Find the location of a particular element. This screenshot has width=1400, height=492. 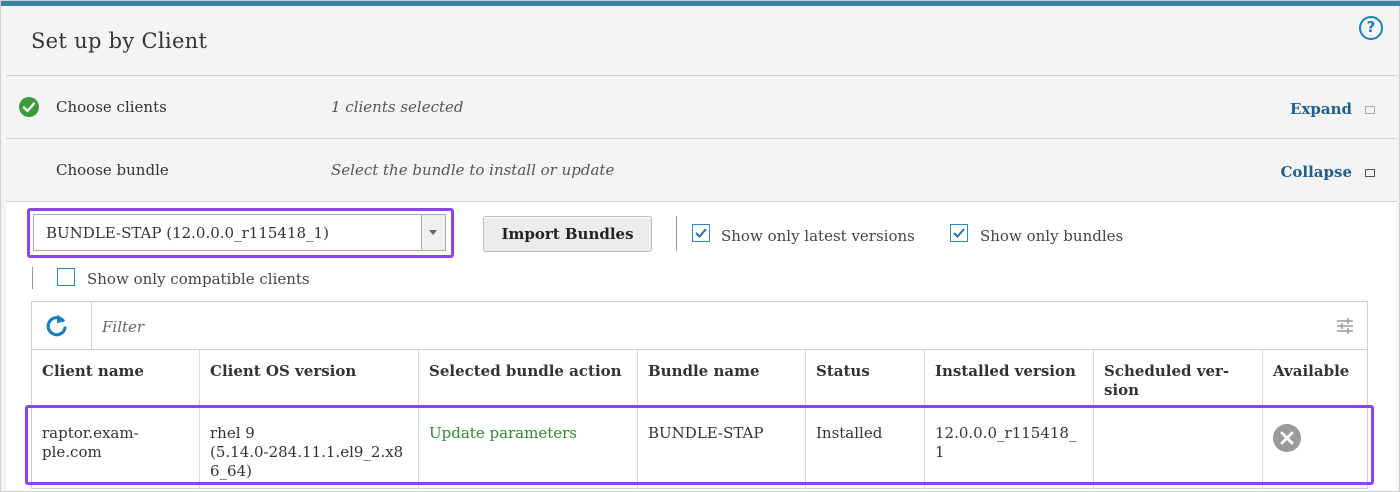

collapse-link: Collapse is located at coordinates (1316, 172).